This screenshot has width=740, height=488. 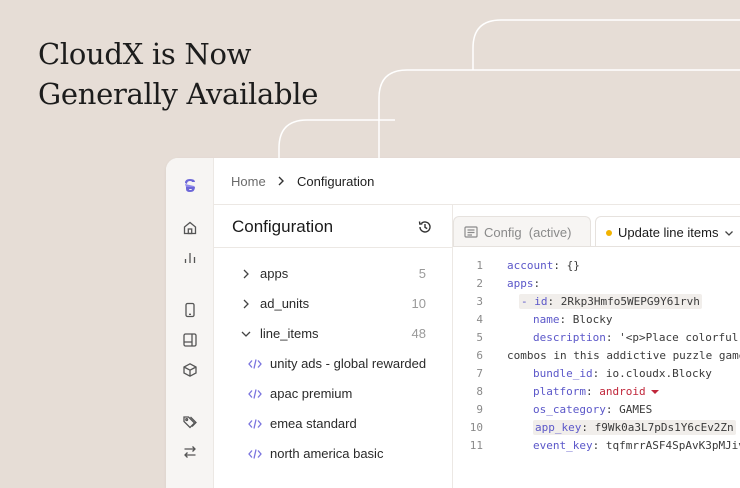 What do you see at coordinates (190, 228) in the screenshot?
I see `home-icon` at bounding box center [190, 228].